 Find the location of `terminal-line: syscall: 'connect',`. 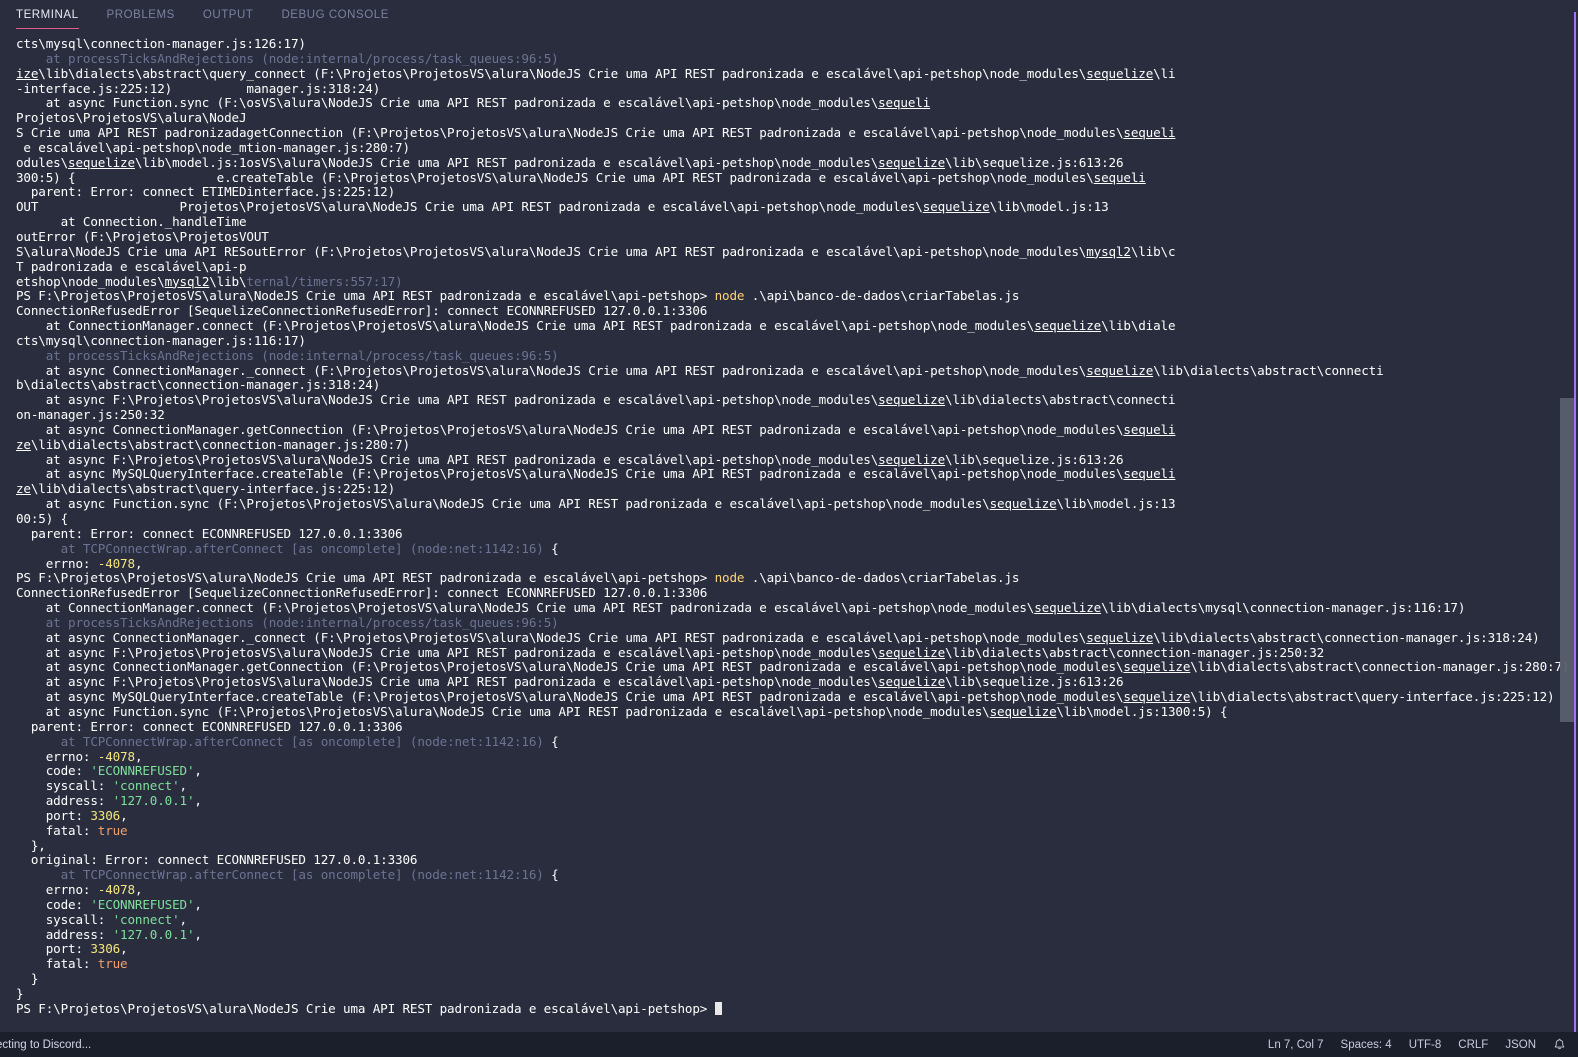

terminal-line: syscall: 'connect', is located at coordinates (788, 786).